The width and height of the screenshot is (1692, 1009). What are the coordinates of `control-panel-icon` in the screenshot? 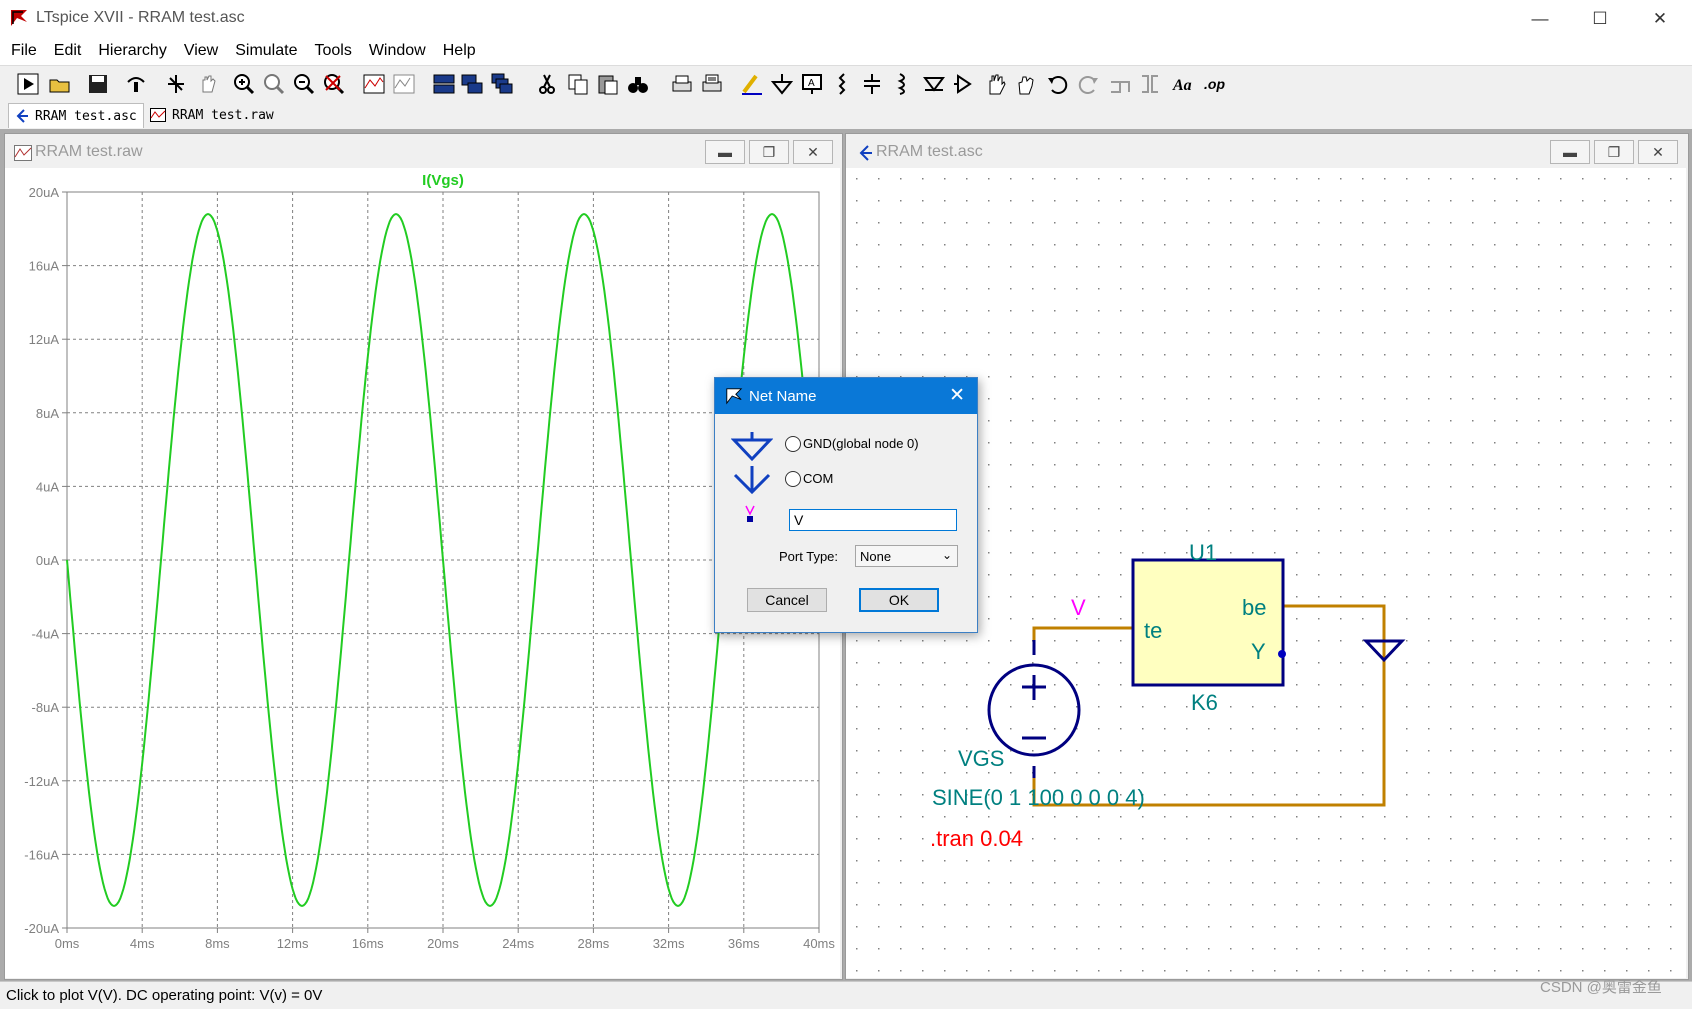 It's located at (136, 84).